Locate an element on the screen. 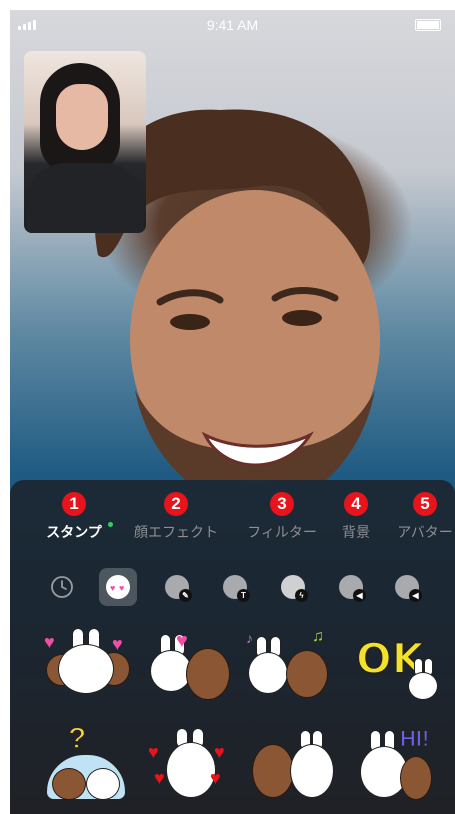 This screenshot has width=455, height=814. pip-hoodie is located at coordinates (85, 198).